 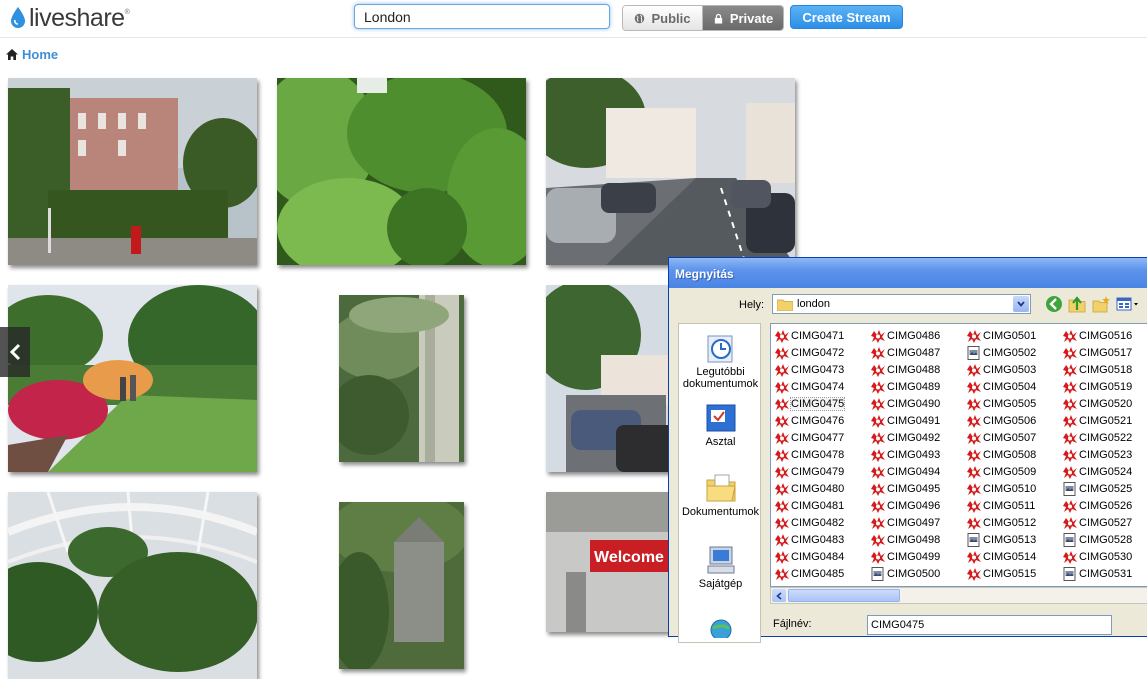 What do you see at coordinates (1014, 403) in the screenshot?
I see `file-item: CIMG0505` at bounding box center [1014, 403].